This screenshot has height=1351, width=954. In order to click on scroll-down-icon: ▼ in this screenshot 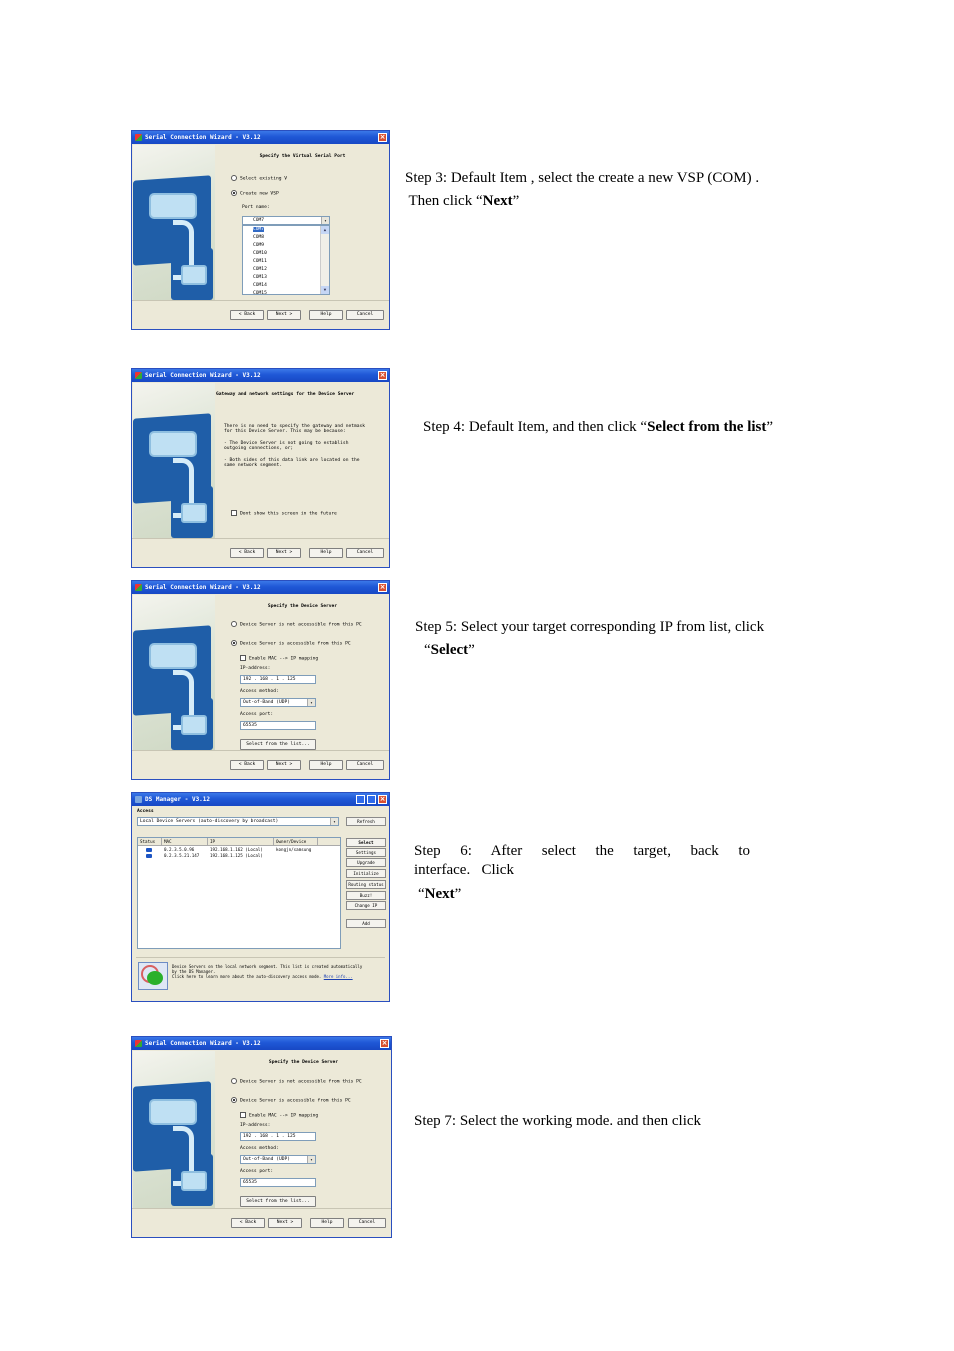, I will do `click(325, 290)`.